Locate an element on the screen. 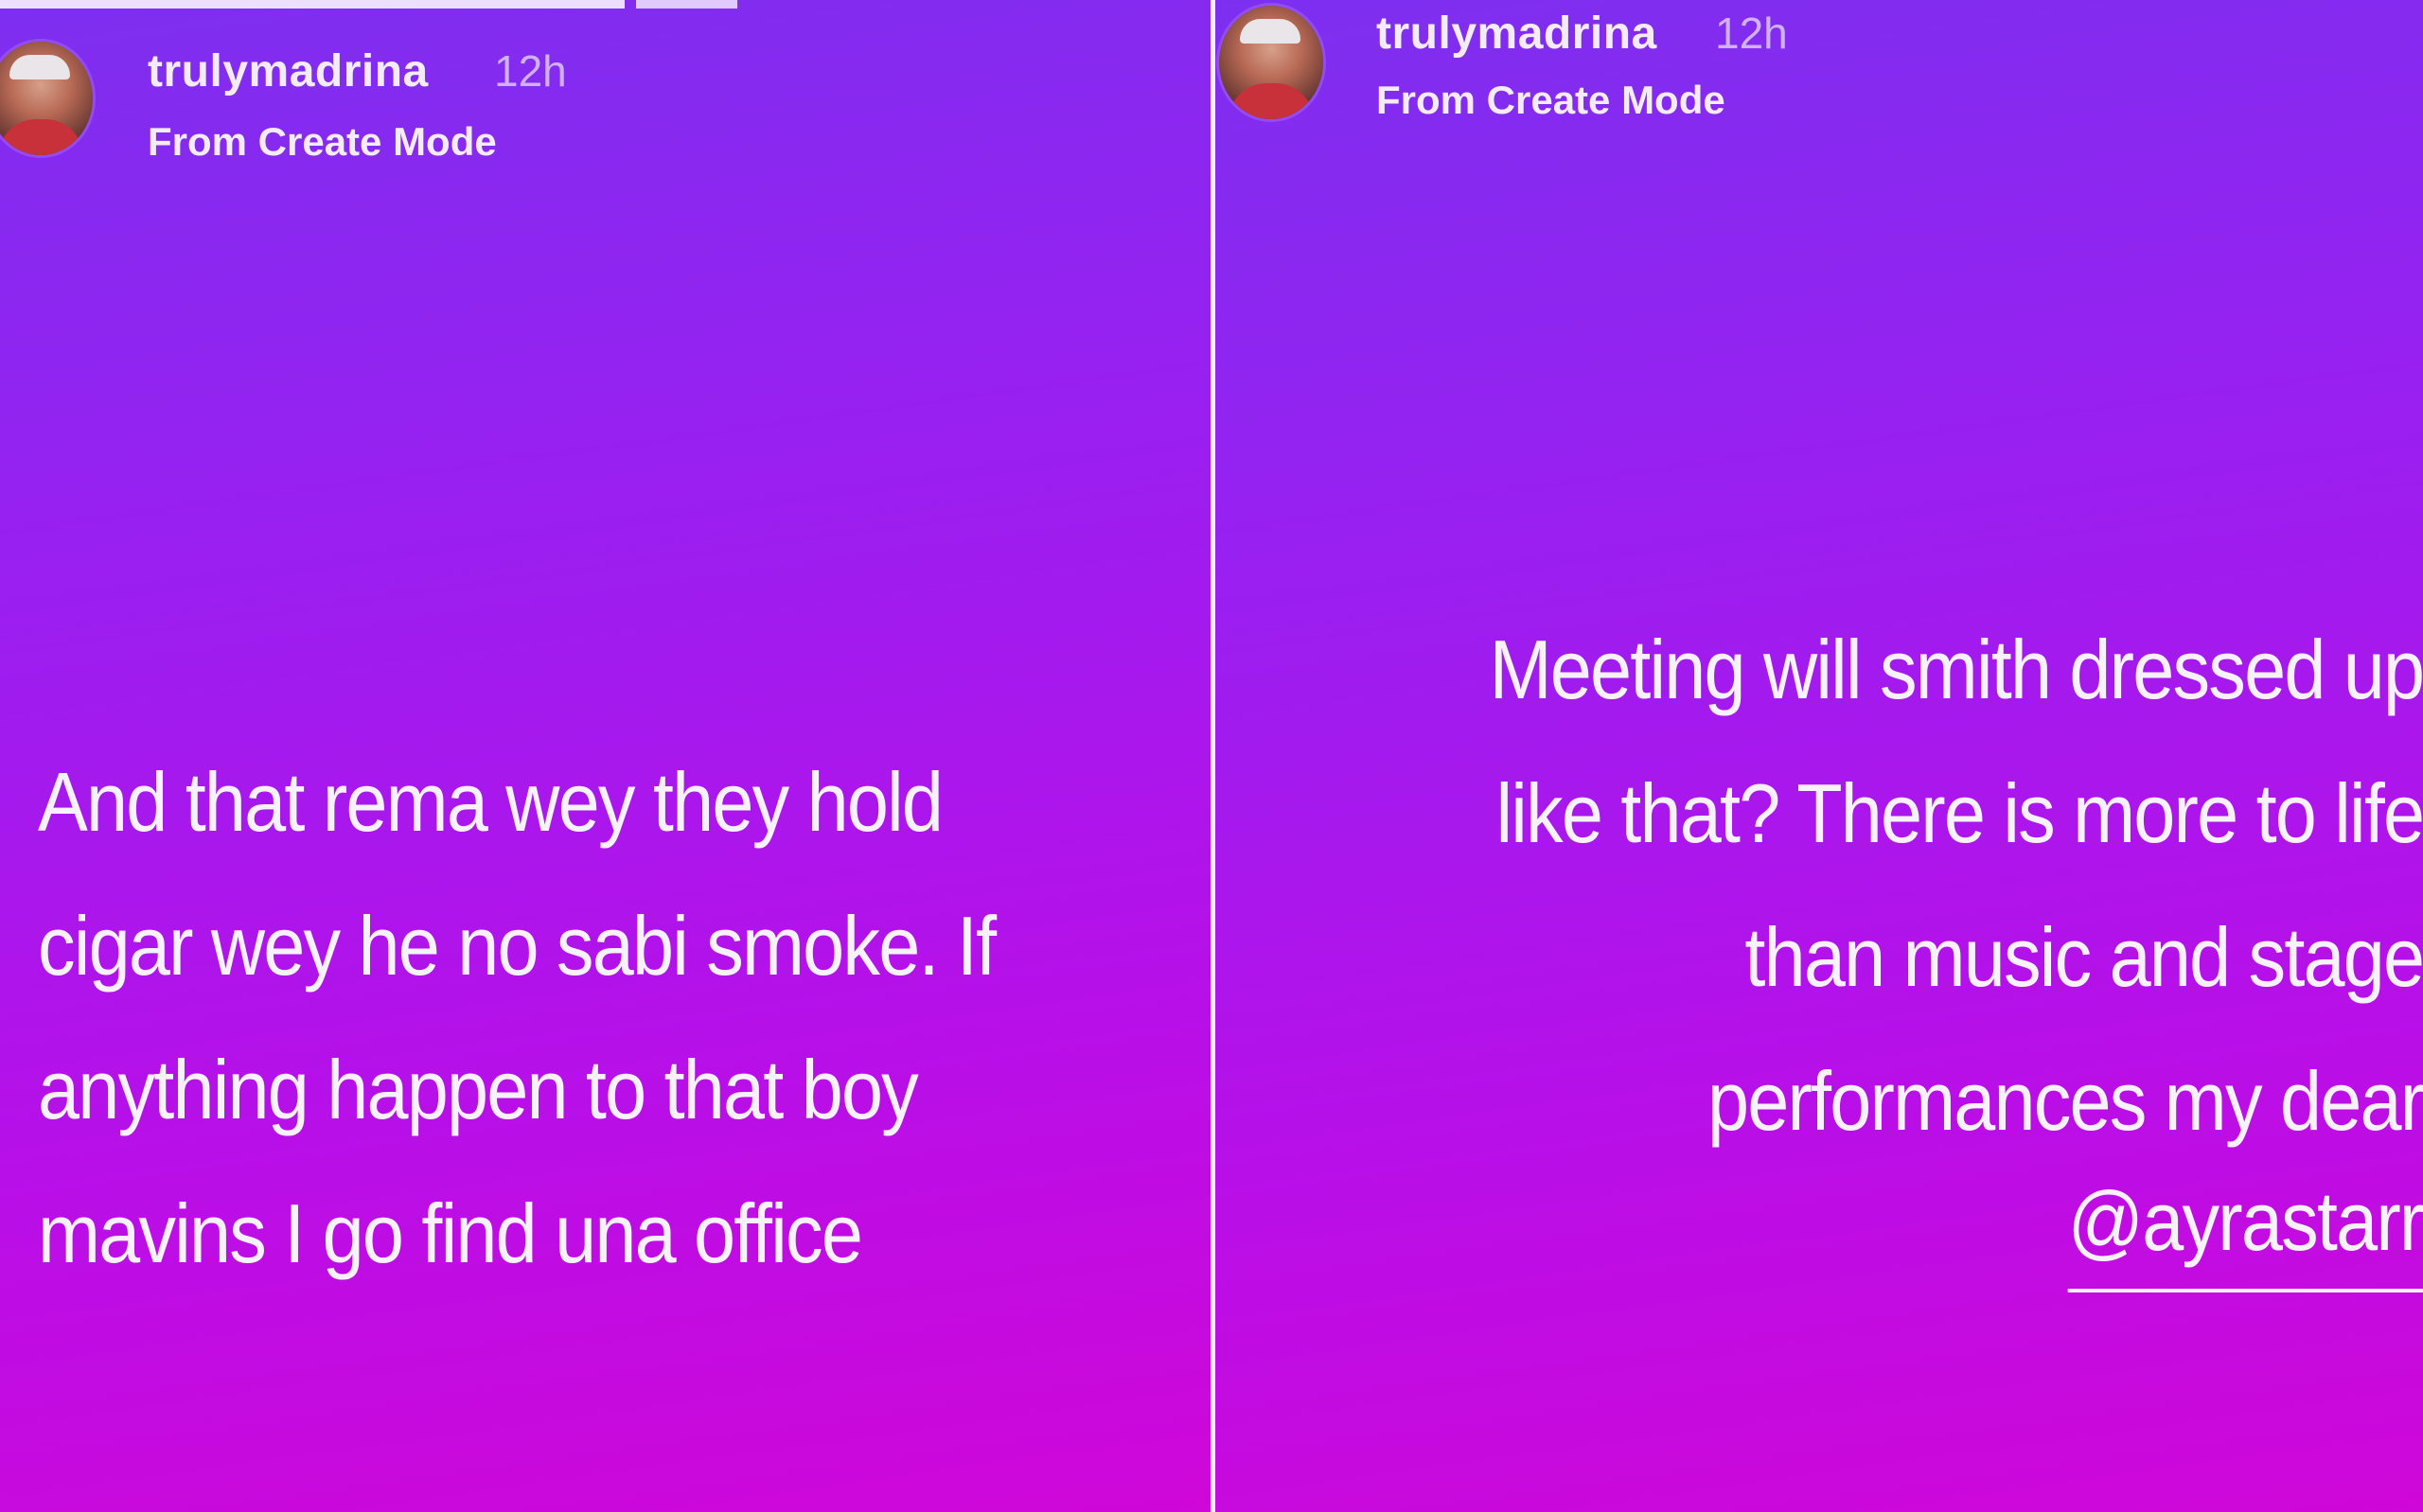  story-progress-bar is located at coordinates (605, 4).